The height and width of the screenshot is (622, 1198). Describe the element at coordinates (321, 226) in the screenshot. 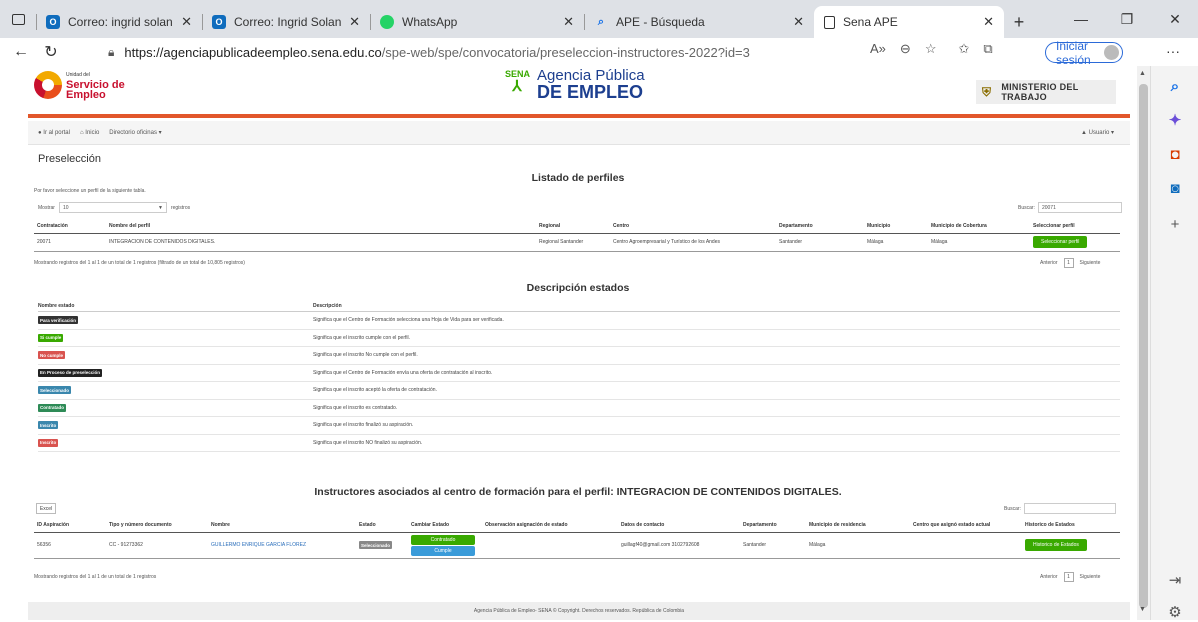

I see `column-header: Nombre del perfil` at that location.